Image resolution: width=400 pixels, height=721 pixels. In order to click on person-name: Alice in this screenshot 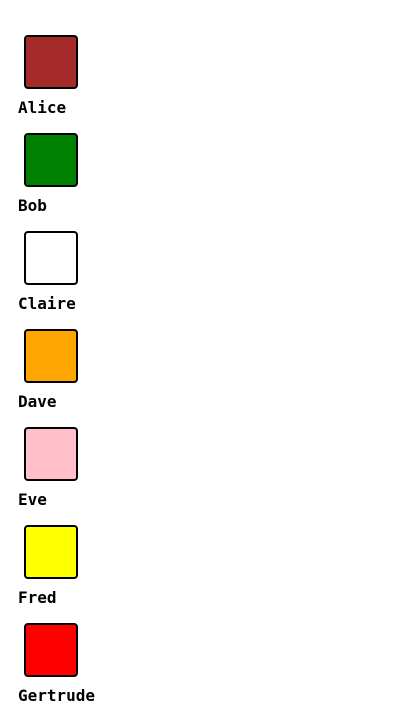, I will do `click(42, 107)`.